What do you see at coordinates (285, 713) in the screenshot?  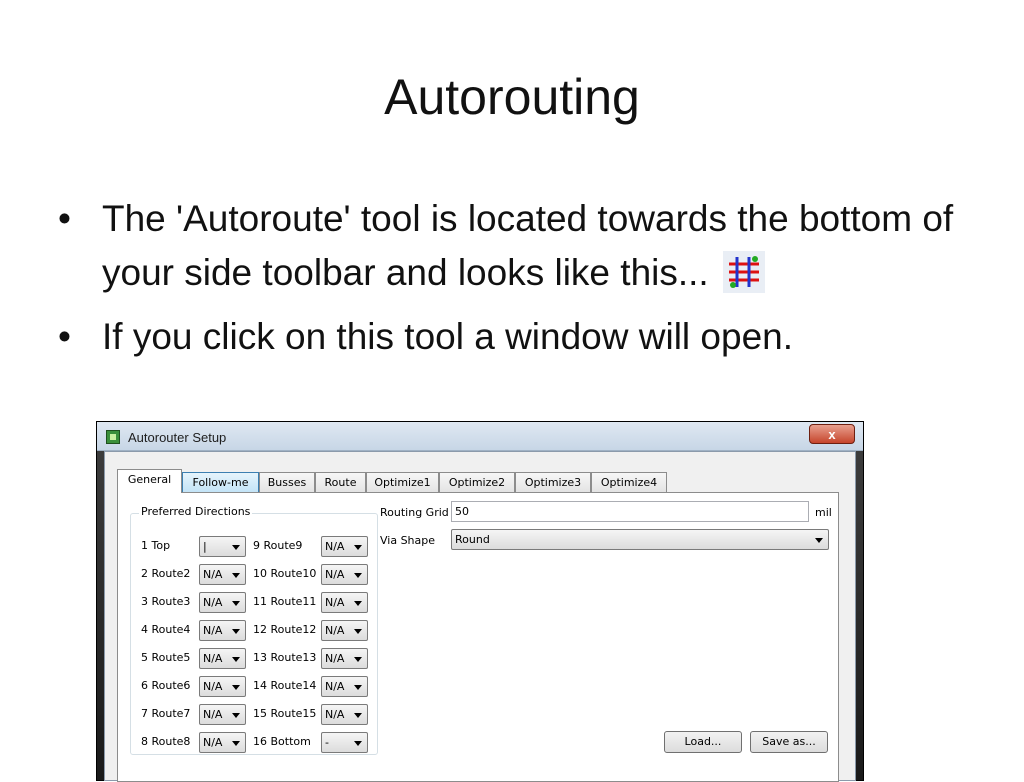 I see `layer-label: 15 Route15` at bounding box center [285, 713].